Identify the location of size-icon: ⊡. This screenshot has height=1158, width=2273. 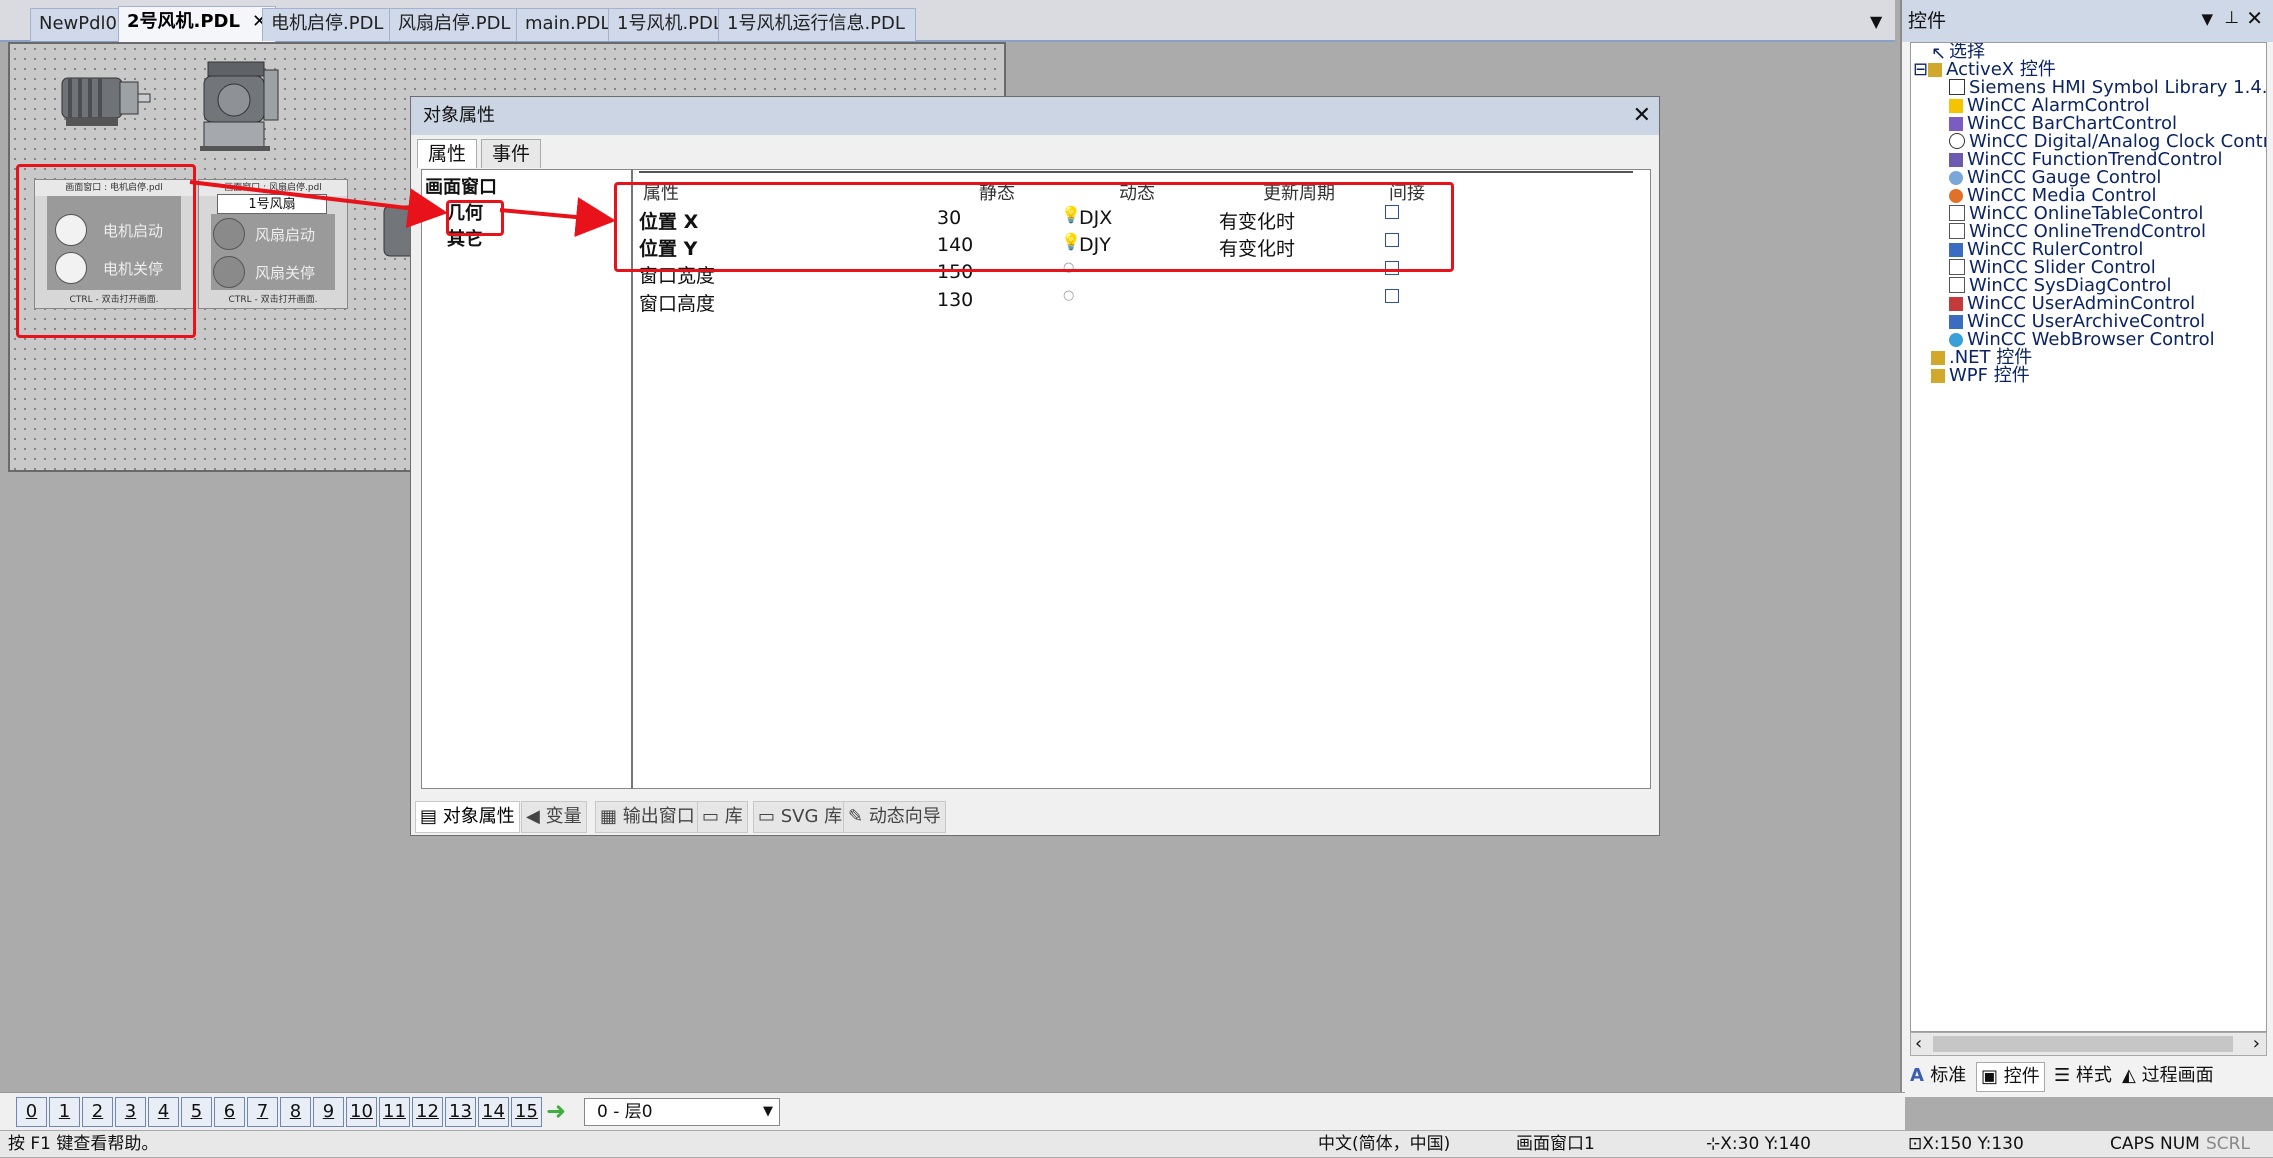
(1915, 1144).